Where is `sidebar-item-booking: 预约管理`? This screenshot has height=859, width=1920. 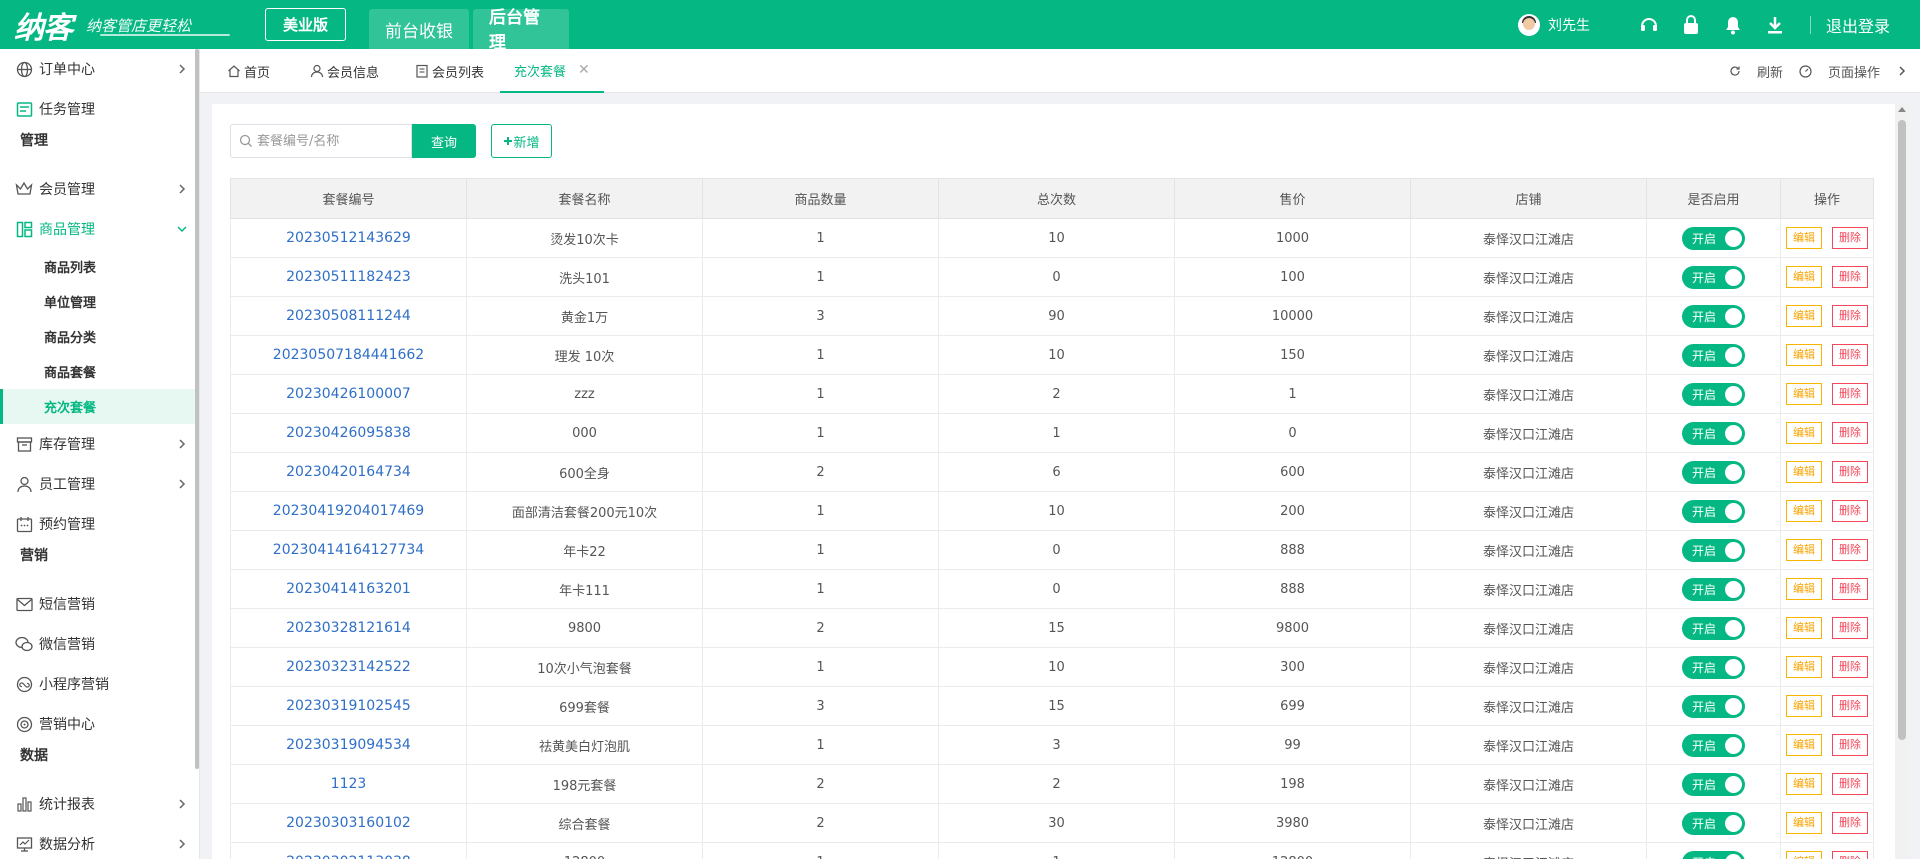
sidebar-item-booking: 预约管理 is located at coordinates (97, 524).